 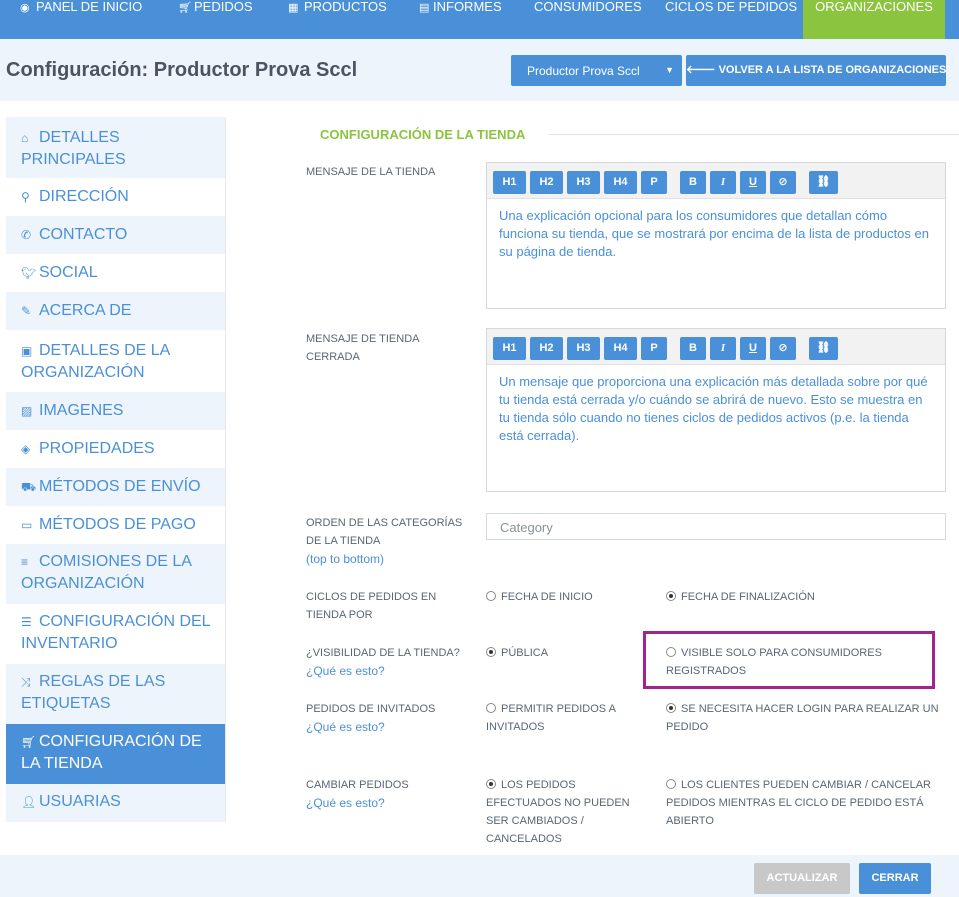 What do you see at coordinates (97, 448) in the screenshot?
I see `sidebar-item-label: PROPIEDADES` at bounding box center [97, 448].